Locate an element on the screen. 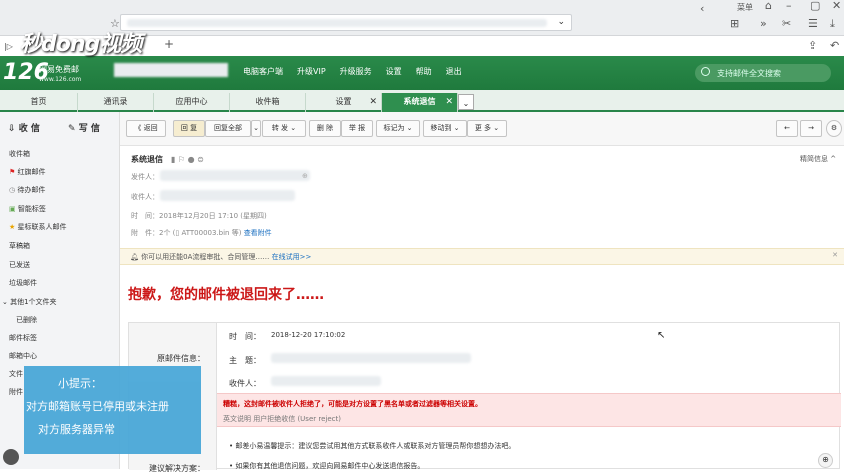 This screenshot has width=844, height=474. video-watermark-logo: 秒dong视频 is located at coordinates (81, 44).